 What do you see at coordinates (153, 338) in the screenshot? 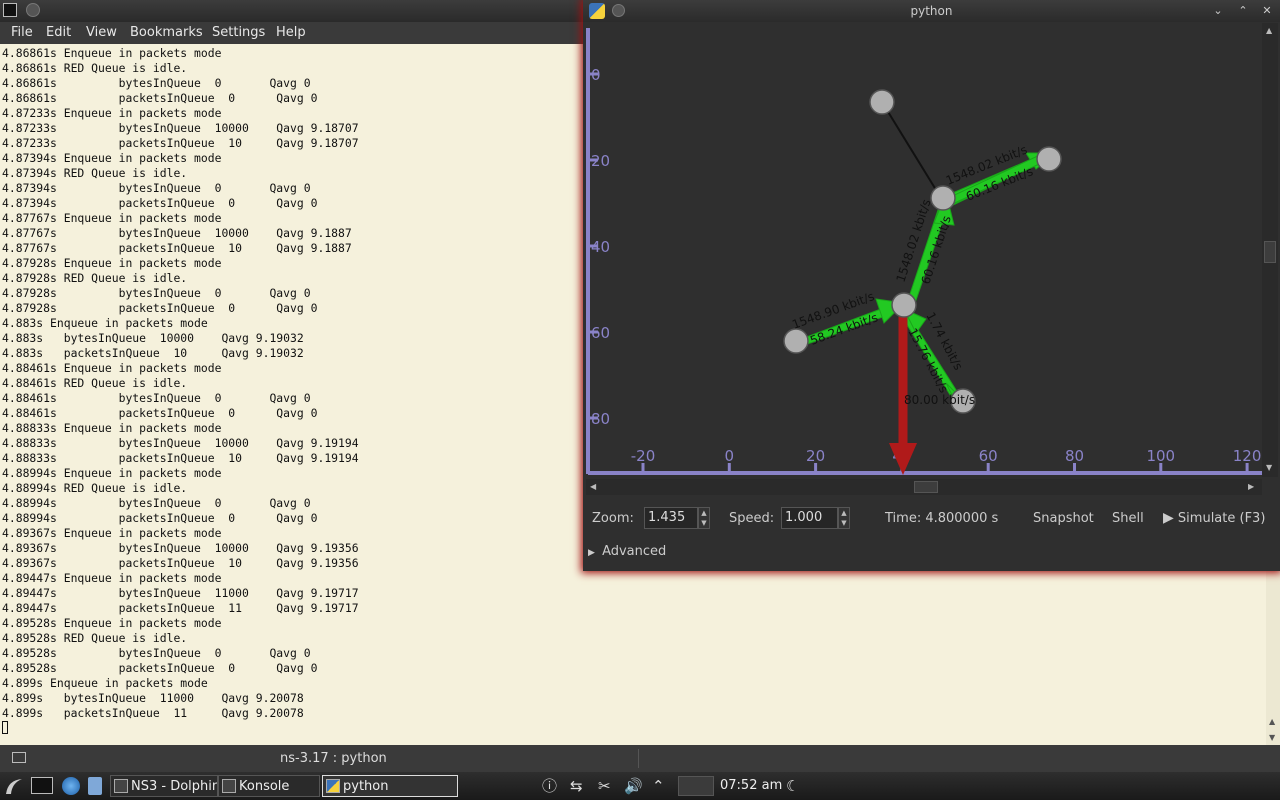
I see `terminal-line: 4.883s bytesInQueue 10000 Qavg 9.19032` at bounding box center [153, 338].